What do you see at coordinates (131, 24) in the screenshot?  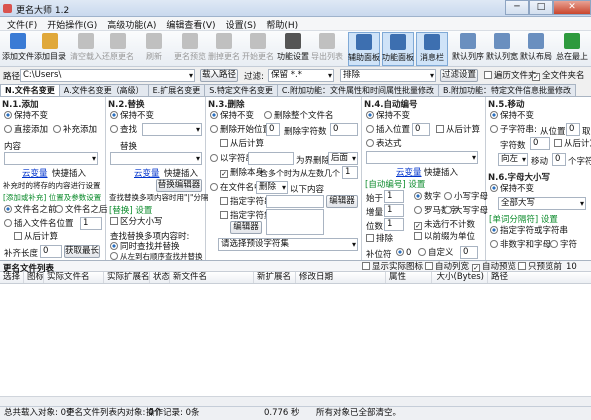 I see `menu-advanced: 高级功能(A)` at bounding box center [131, 24].